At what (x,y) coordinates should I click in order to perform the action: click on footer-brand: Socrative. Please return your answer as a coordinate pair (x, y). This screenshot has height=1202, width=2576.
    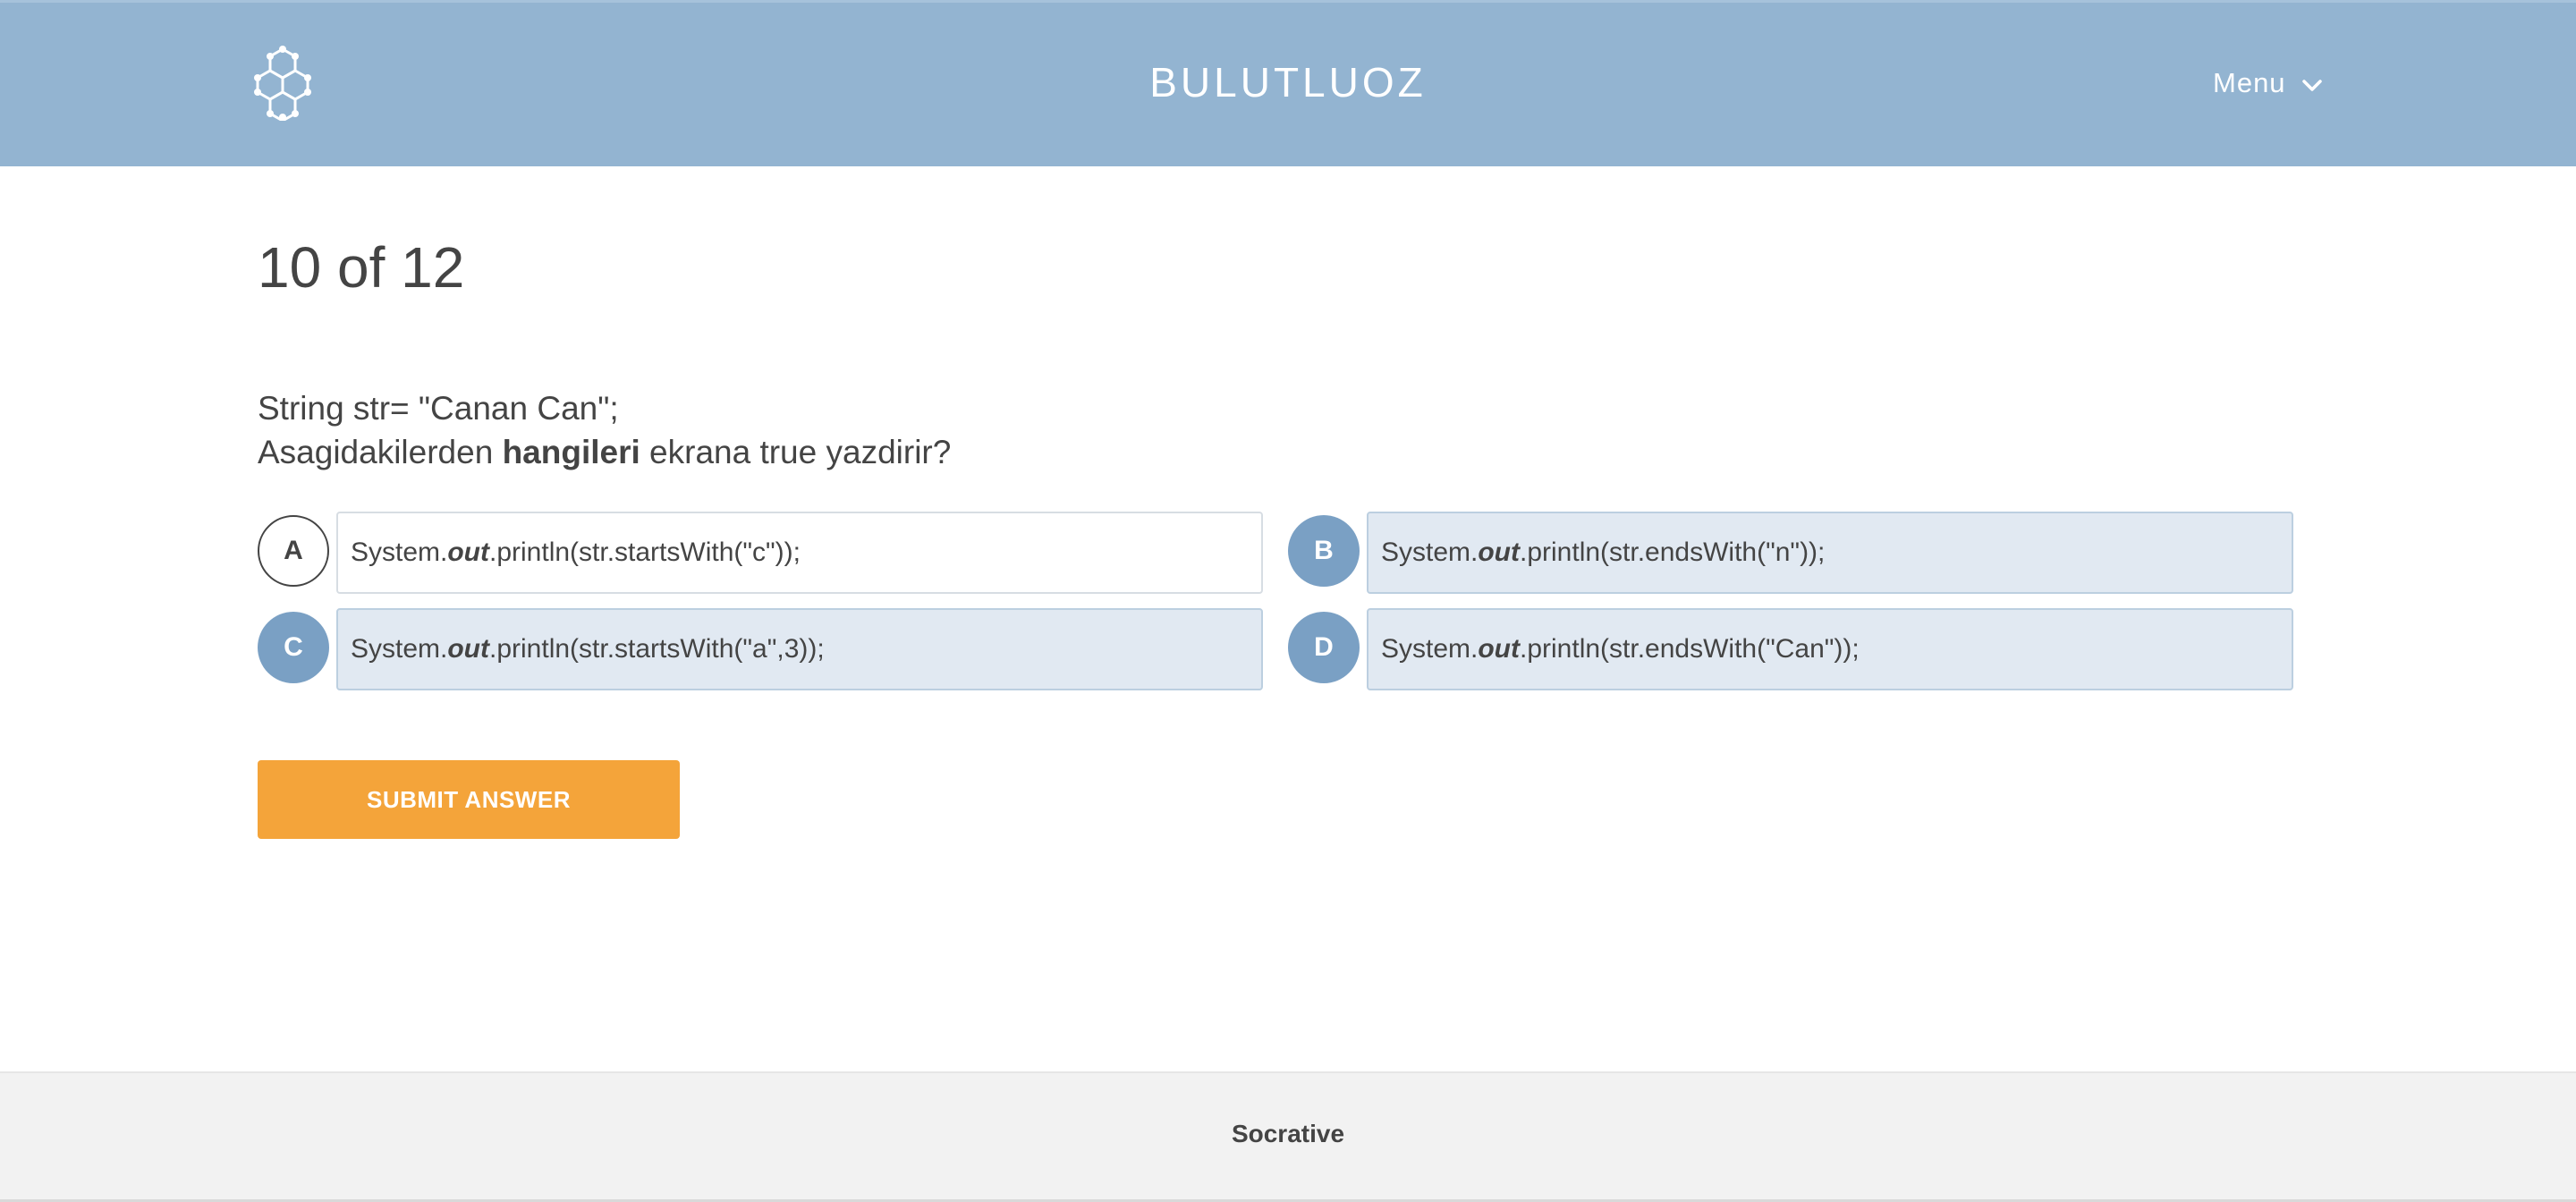
    Looking at the image, I should click on (1288, 1134).